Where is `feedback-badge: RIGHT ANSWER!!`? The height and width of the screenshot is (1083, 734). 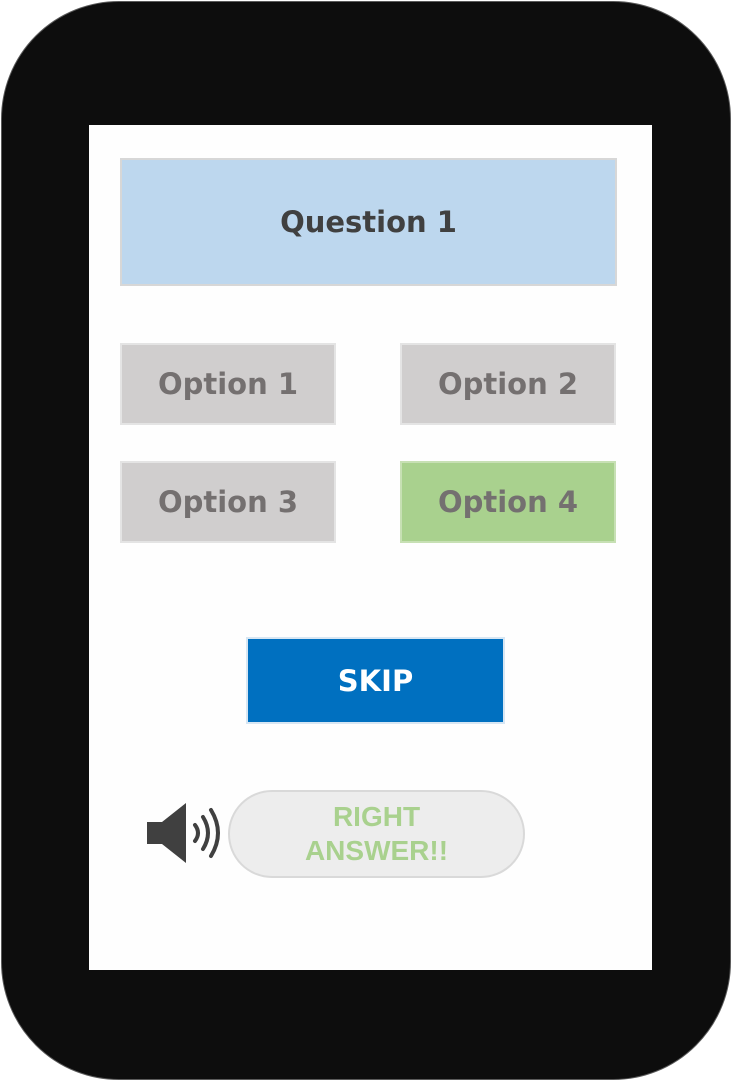
feedback-badge: RIGHT ANSWER!! is located at coordinates (376, 834).